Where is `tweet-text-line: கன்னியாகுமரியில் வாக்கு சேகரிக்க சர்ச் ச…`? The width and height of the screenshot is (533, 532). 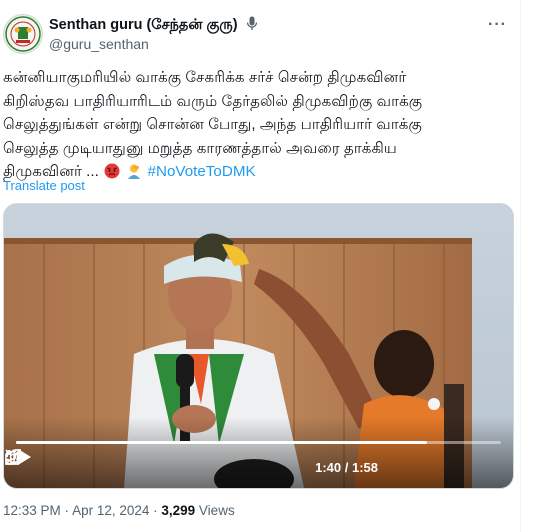 tweet-text-line: கன்னியாகுமரியில் வாக்கு சேகரிக்க சர்ச் ச… is located at coordinates (205, 77).